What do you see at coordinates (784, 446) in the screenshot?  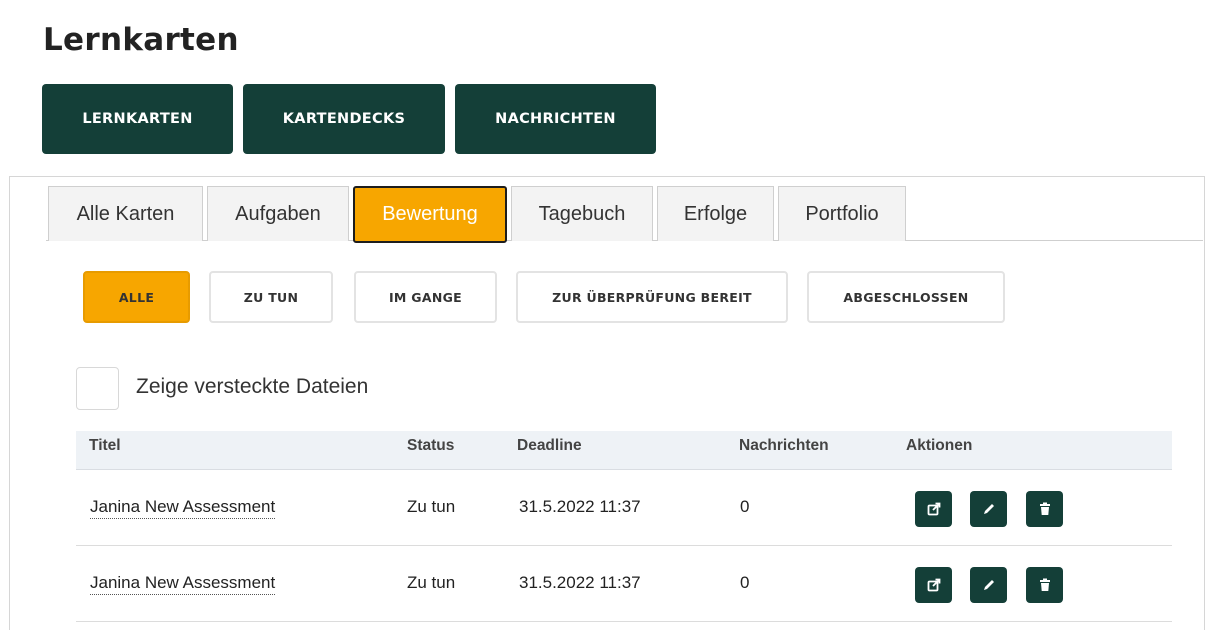 I see `column-header-nachrichten: Nachrichten` at bounding box center [784, 446].